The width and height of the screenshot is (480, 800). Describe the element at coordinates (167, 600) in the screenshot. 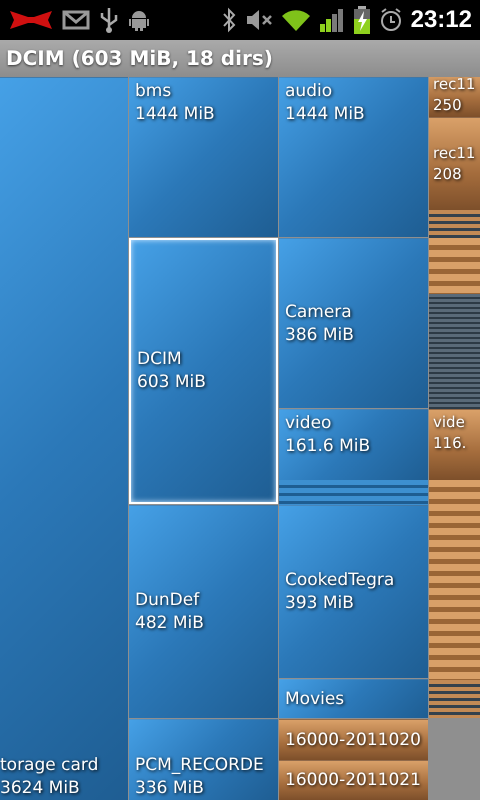

I see `tile-name: DunDef` at that location.